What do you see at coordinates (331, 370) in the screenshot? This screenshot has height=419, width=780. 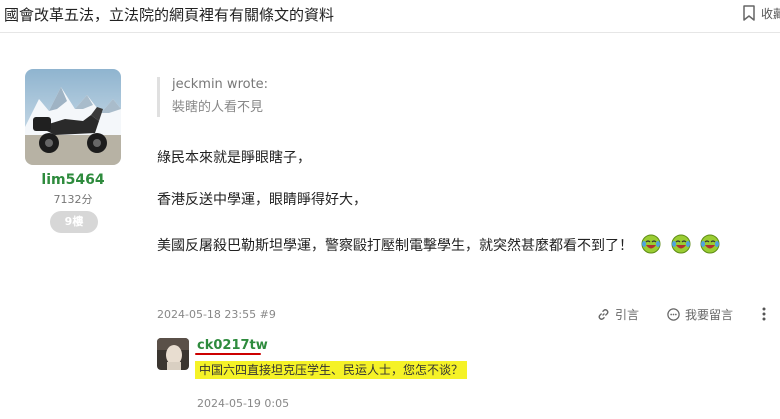 I see `reply-text: 中国六四直接坦克压学生、民运人士，您怎不谈？` at bounding box center [331, 370].